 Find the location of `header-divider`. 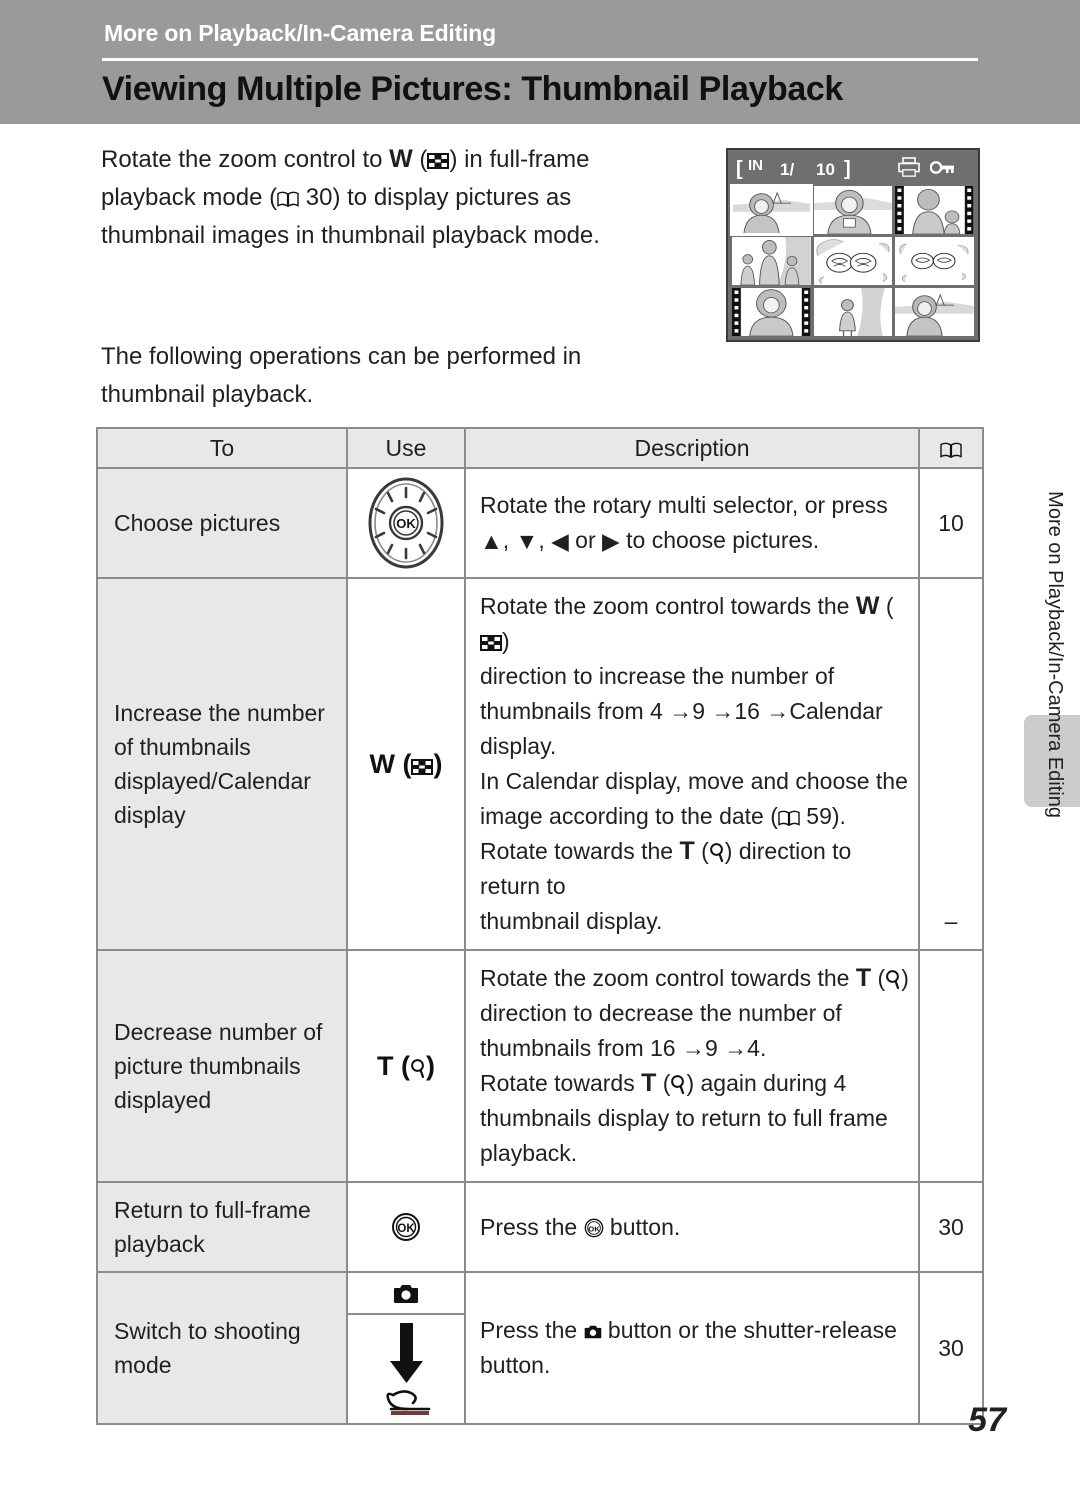

header-divider is located at coordinates (540, 59).